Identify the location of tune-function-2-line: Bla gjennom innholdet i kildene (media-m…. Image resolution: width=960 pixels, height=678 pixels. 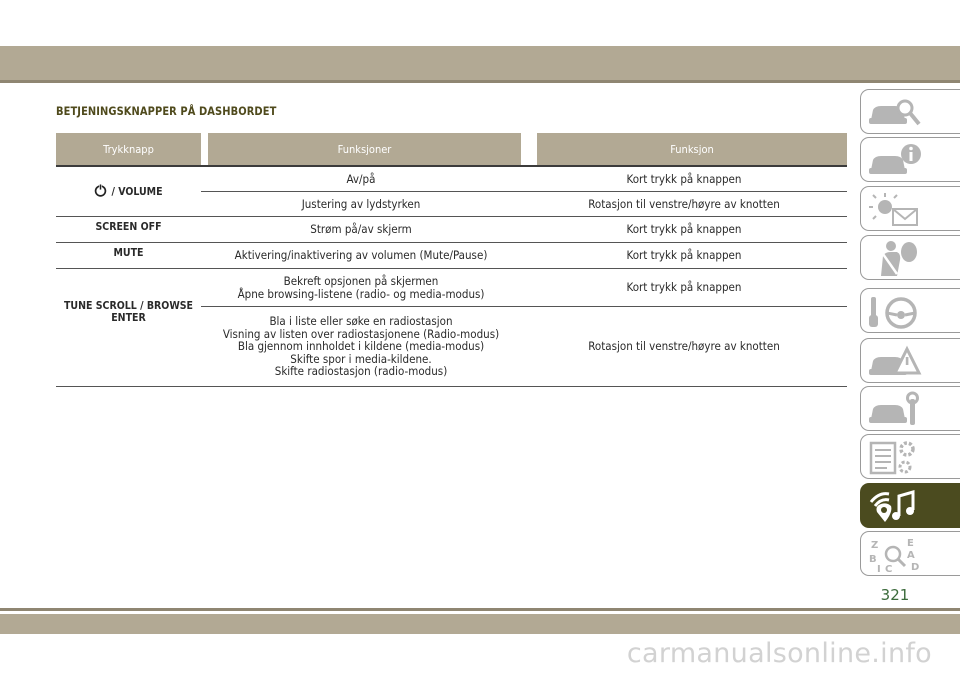
(361, 346).